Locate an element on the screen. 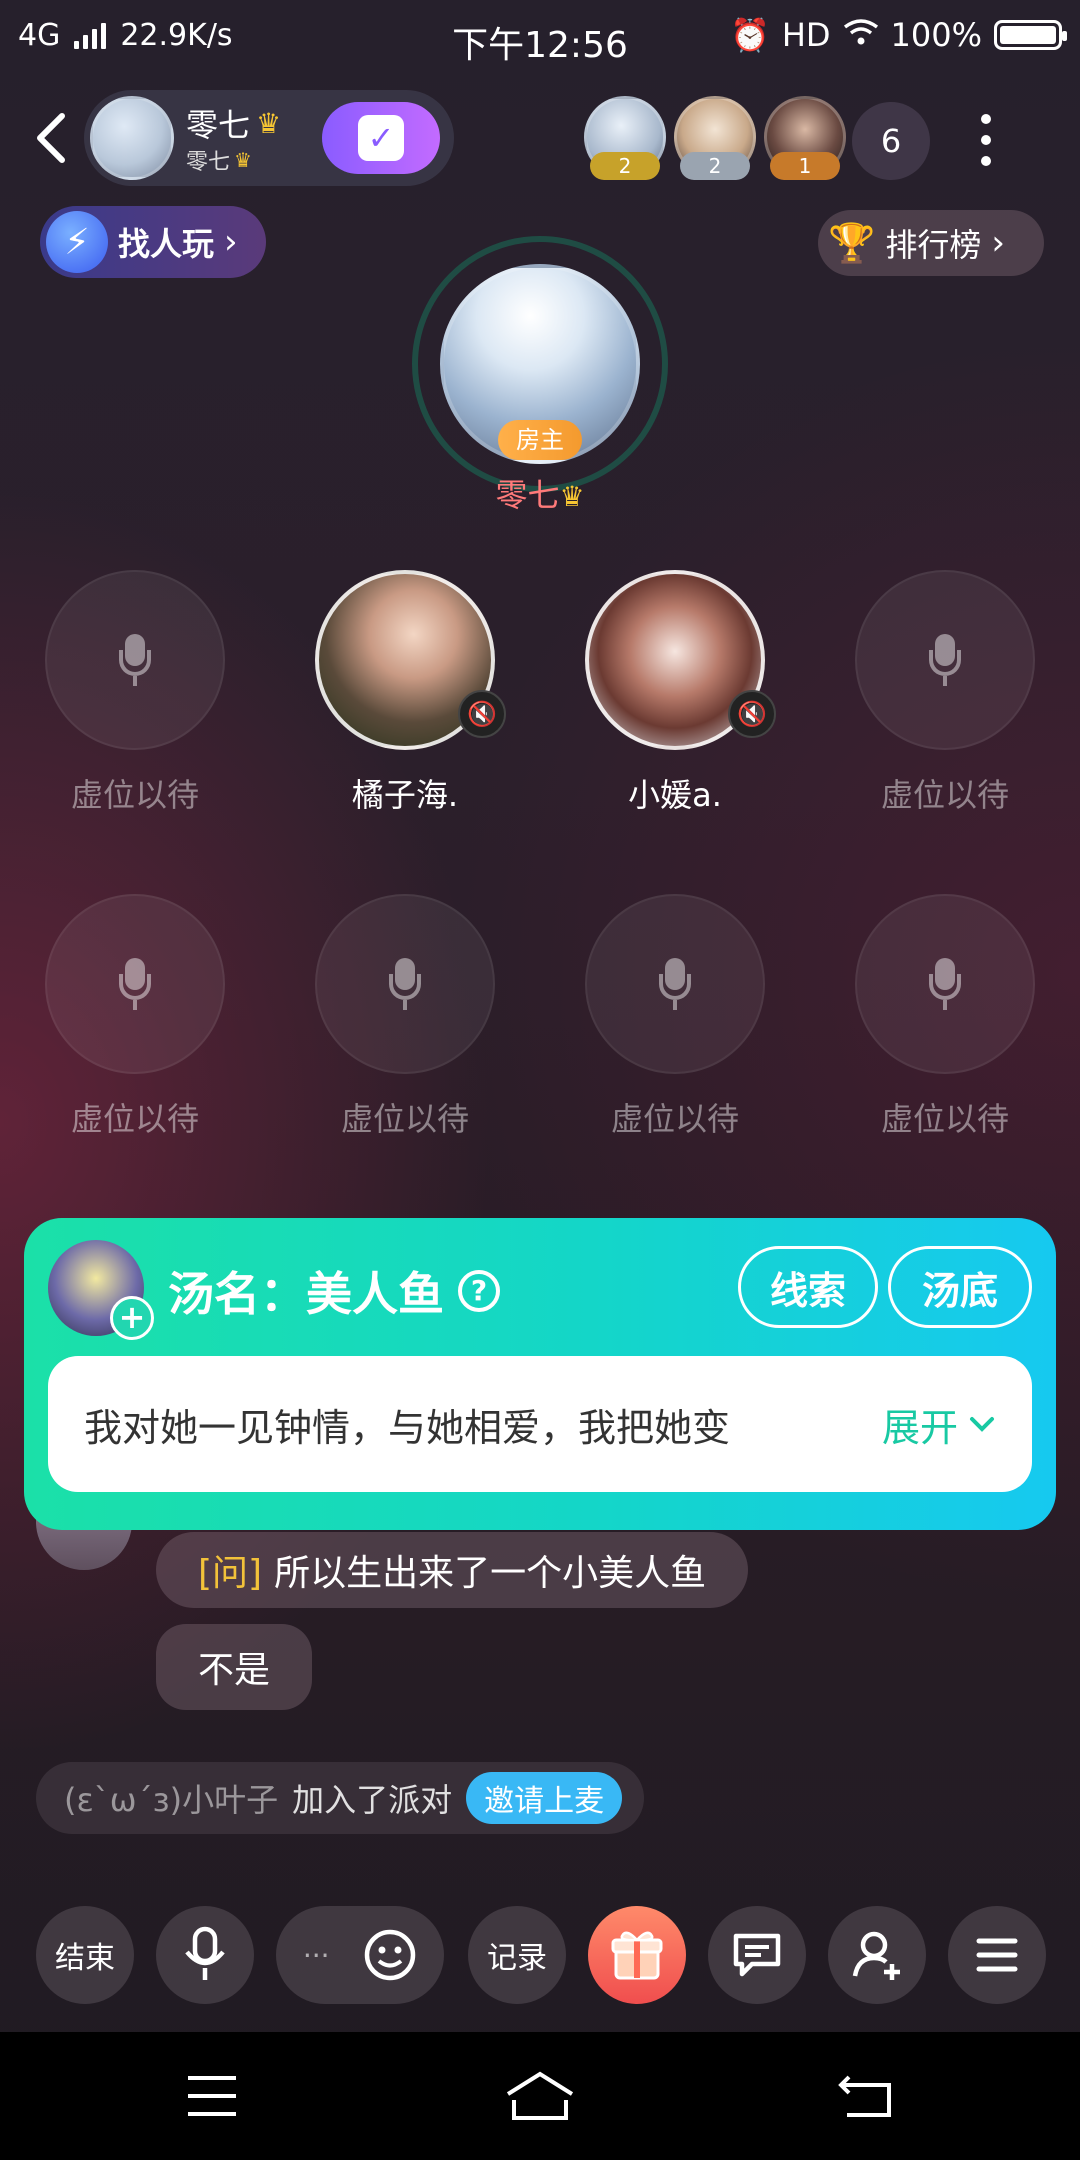 This screenshot has height=2160, width=1080. joined-user-name: (ε`ω´з)小叶子 is located at coordinates (171, 1800).